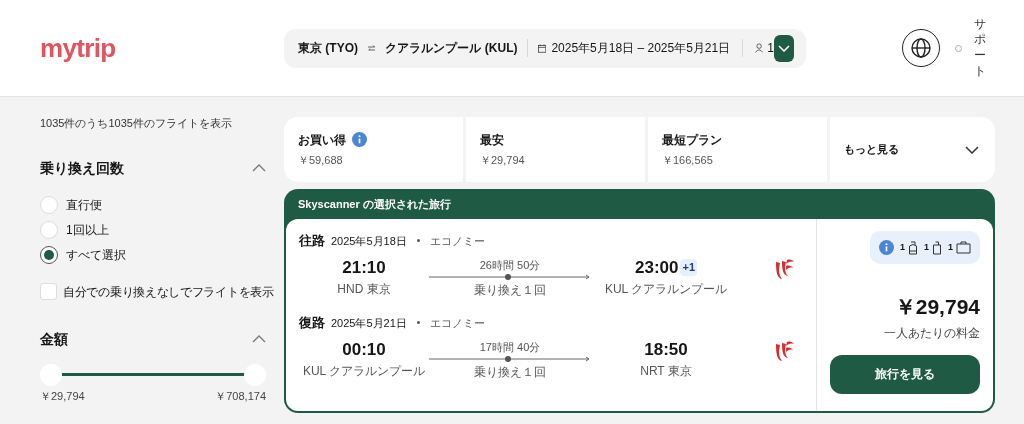 The width and height of the screenshot is (1024, 424). I want to click on calendar-icon, so click(542, 48).